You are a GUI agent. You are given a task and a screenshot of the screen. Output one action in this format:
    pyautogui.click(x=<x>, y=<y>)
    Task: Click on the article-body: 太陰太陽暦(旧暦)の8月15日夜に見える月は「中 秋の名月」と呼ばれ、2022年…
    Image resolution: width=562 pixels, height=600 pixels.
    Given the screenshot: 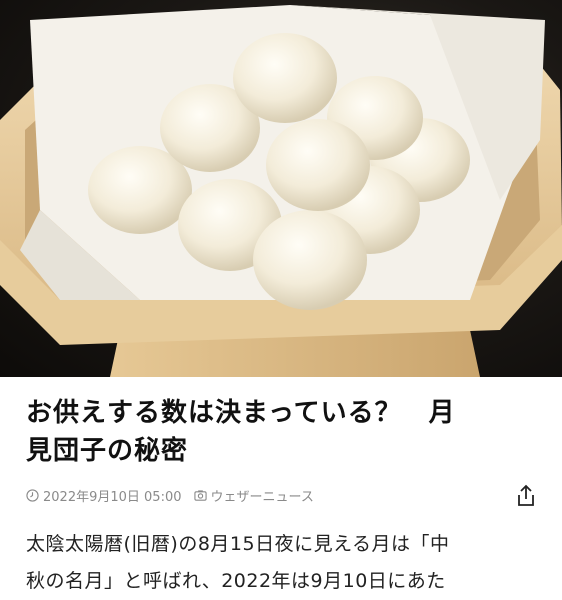 What is the action you would take?
    pyautogui.click(x=282, y=563)
    